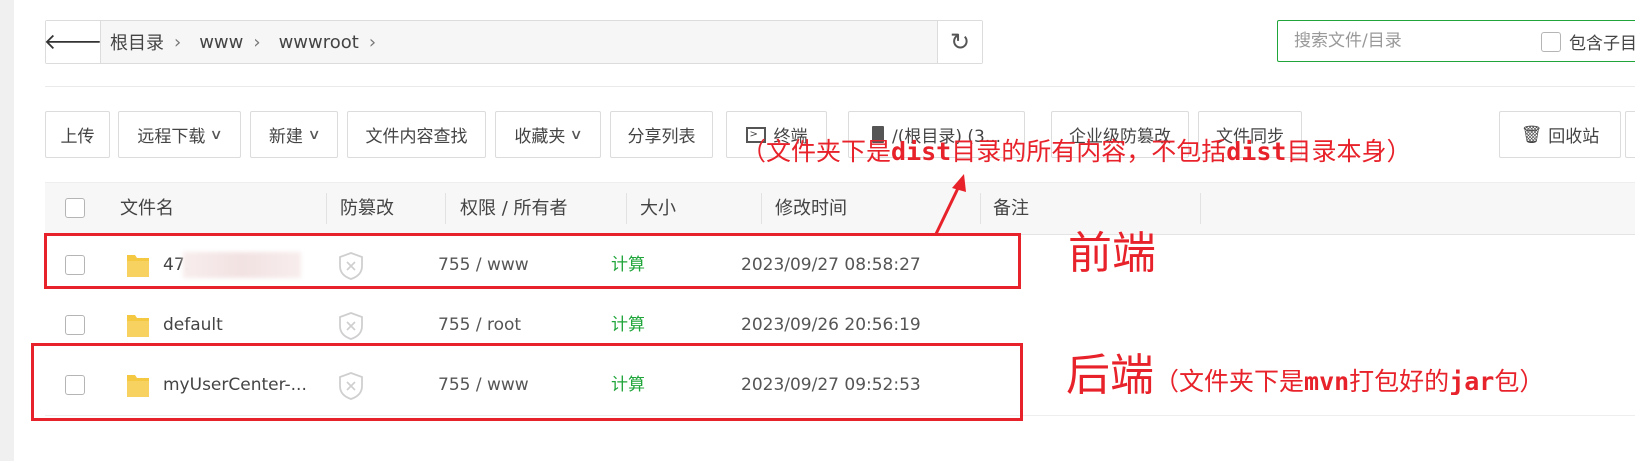  I want to click on search-input, so click(1404, 41).